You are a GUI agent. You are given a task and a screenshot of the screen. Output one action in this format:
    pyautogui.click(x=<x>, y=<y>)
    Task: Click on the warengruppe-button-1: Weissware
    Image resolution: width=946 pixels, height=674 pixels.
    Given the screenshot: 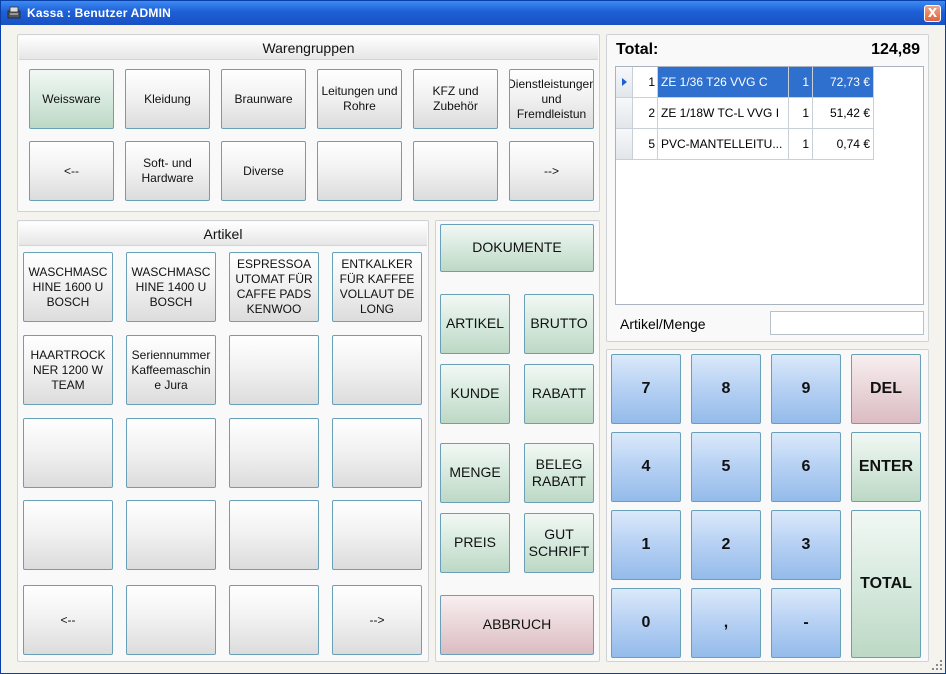 What is the action you would take?
    pyautogui.click(x=71, y=99)
    